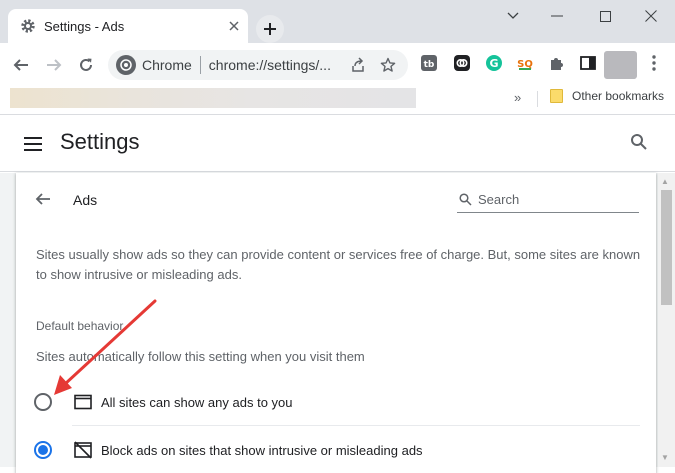 This screenshot has height=473, width=675. Describe the element at coordinates (43, 450) in the screenshot. I see `radio-block-intrusive-ads` at that location.